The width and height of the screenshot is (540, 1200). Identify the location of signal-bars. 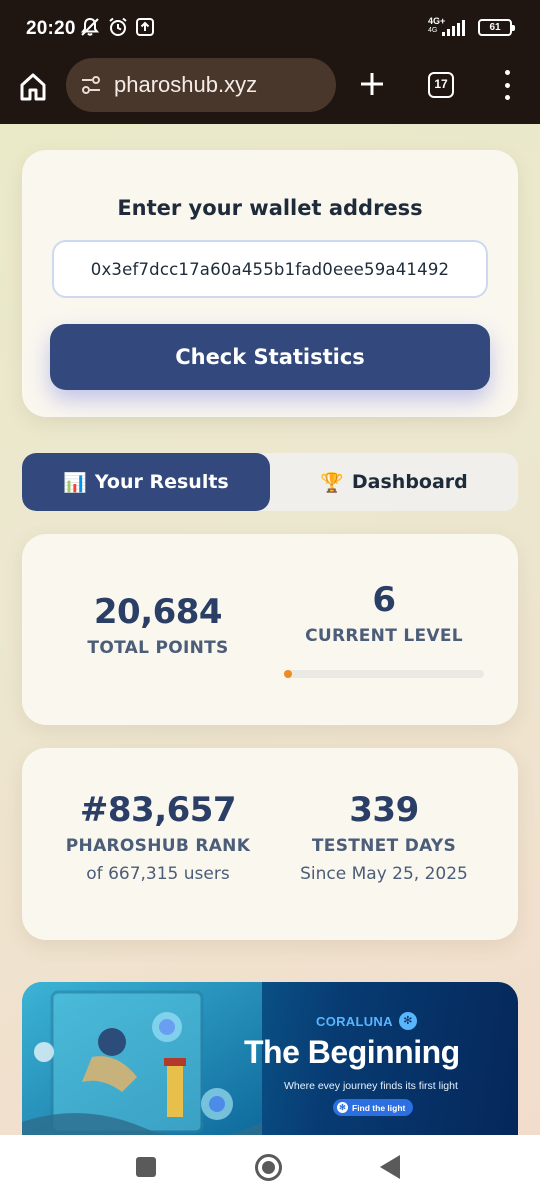
(453, 28).